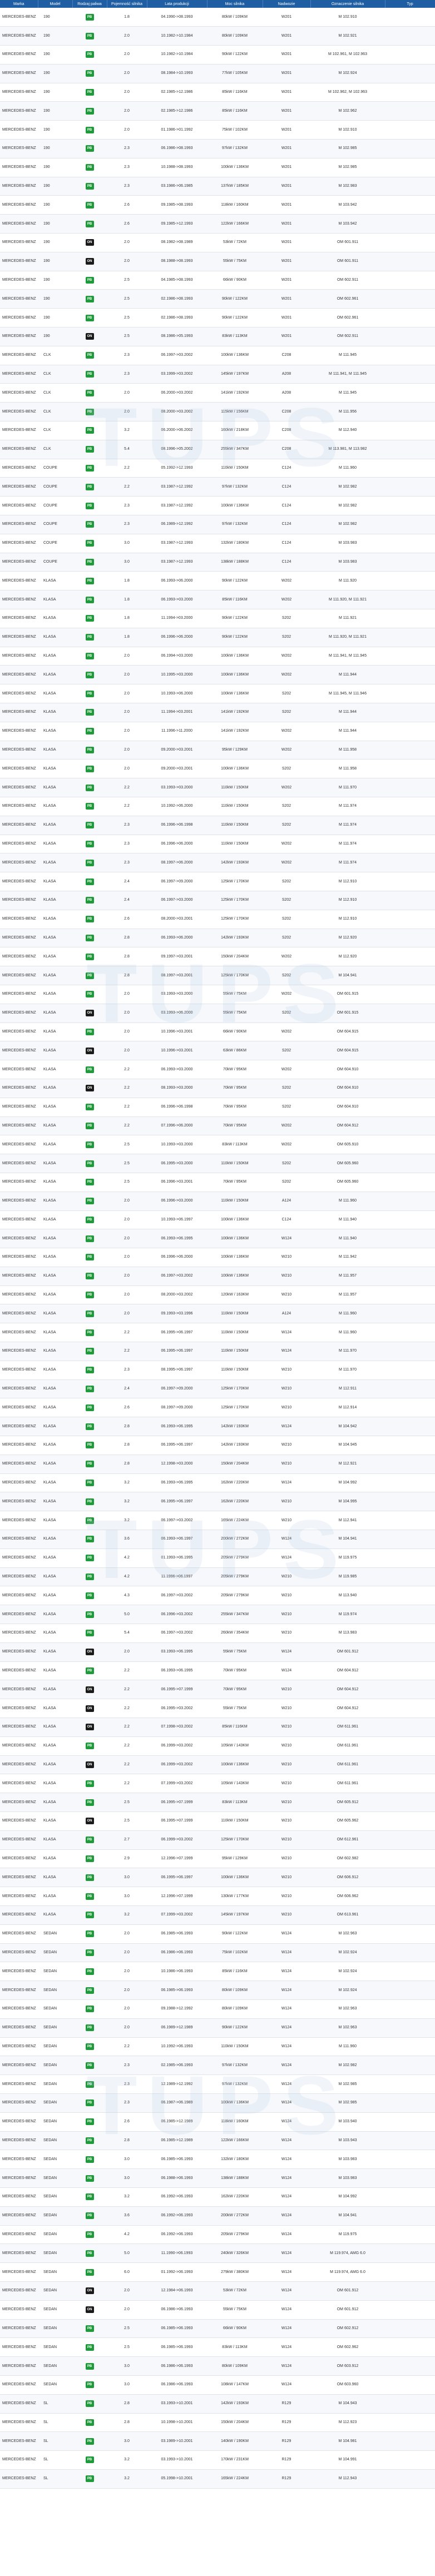  I want to click on cell-engine: M 112.910, so click(347, 919).